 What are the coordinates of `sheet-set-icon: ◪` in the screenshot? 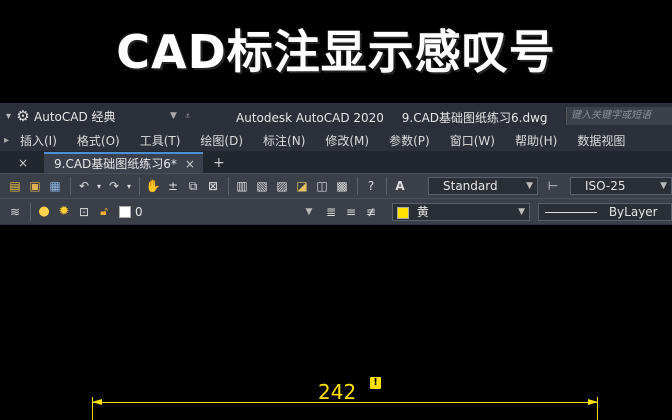 It's located at (302, 186).